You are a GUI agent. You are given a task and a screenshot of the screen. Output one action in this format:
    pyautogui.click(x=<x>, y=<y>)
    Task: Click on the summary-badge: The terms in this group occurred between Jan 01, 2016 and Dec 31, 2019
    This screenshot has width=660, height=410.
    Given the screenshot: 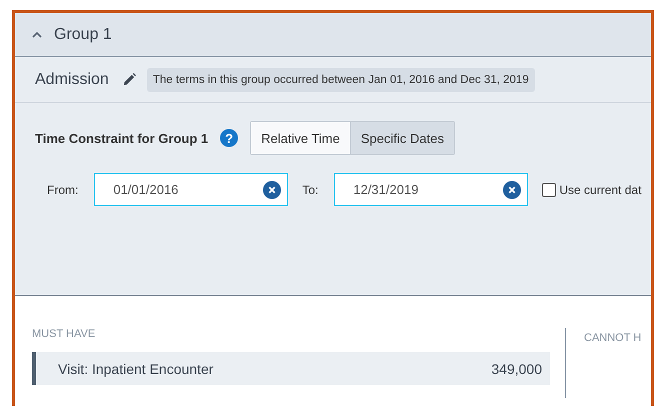 What is the action you would take?
    pyautogui.click(x=340, y=80)
    